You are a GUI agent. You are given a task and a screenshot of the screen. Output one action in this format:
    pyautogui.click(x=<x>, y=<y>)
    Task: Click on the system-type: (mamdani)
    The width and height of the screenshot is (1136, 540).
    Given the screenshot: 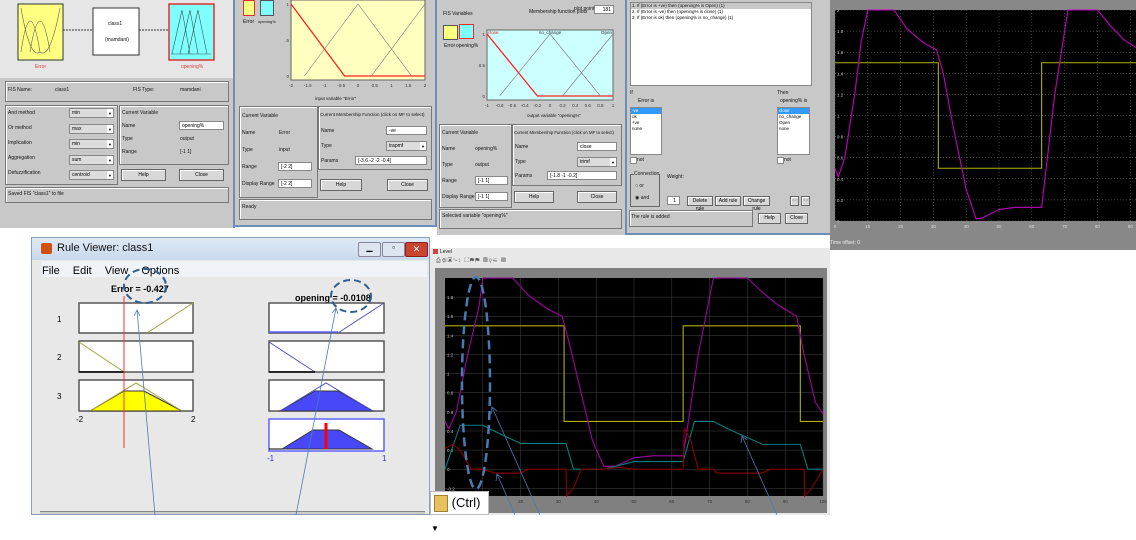 What is the action you would take?
    pyautogui.click(x=117, y=40)
    